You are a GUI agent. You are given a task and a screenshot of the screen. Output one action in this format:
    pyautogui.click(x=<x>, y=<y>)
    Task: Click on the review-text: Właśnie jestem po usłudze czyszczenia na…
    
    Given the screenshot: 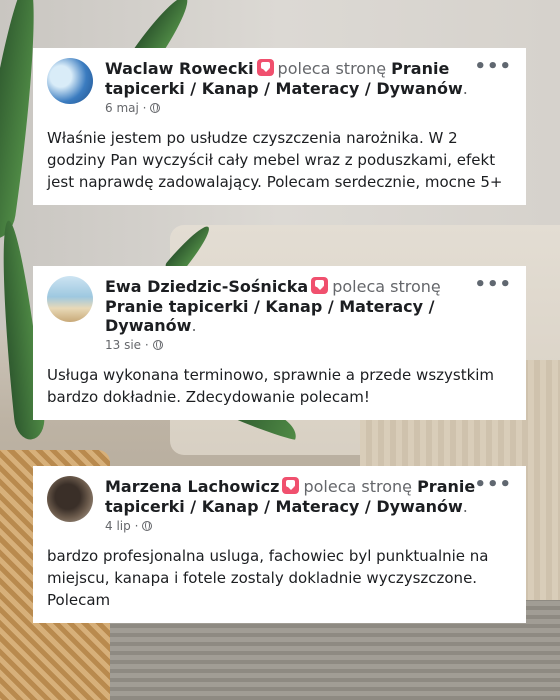 What is the action you would take?
    pyautogui.click(x=275, y=160)
    